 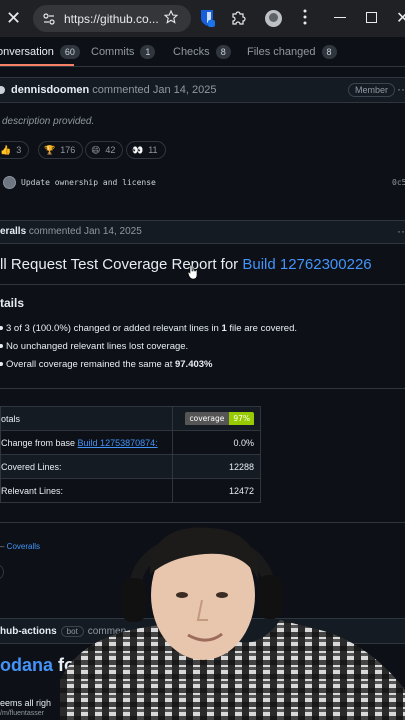 What do you see at coordinates (372, 90) in the screenshot?
I see `member-badge: Member` at bounding box center [372, 90].